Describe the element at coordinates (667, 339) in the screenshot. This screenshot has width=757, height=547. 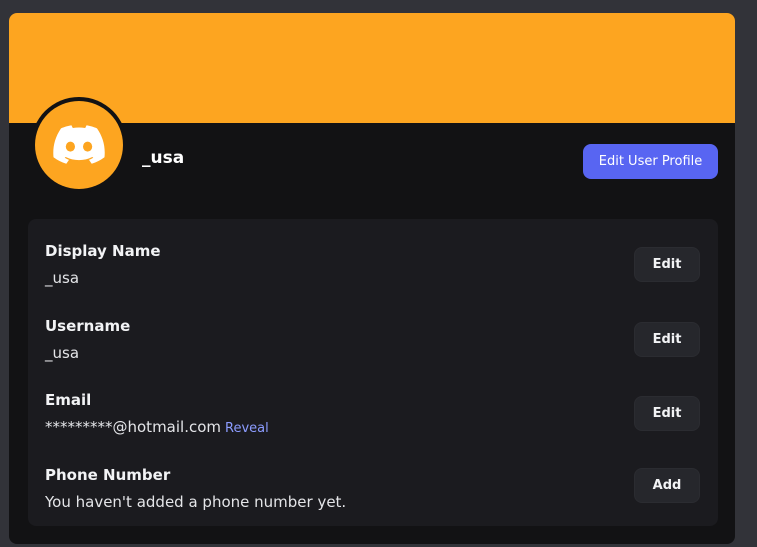
I see `edit-username-button: Edit` at that location.